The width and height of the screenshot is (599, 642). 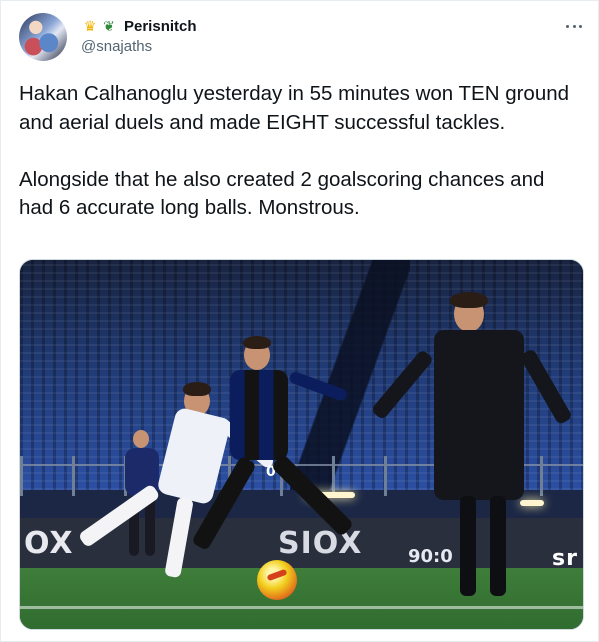 What do you see at coordinates (109, 26) in the screenshot?
I see `dragon-emoji-icon: ❦` at bounding box center [109, 26].